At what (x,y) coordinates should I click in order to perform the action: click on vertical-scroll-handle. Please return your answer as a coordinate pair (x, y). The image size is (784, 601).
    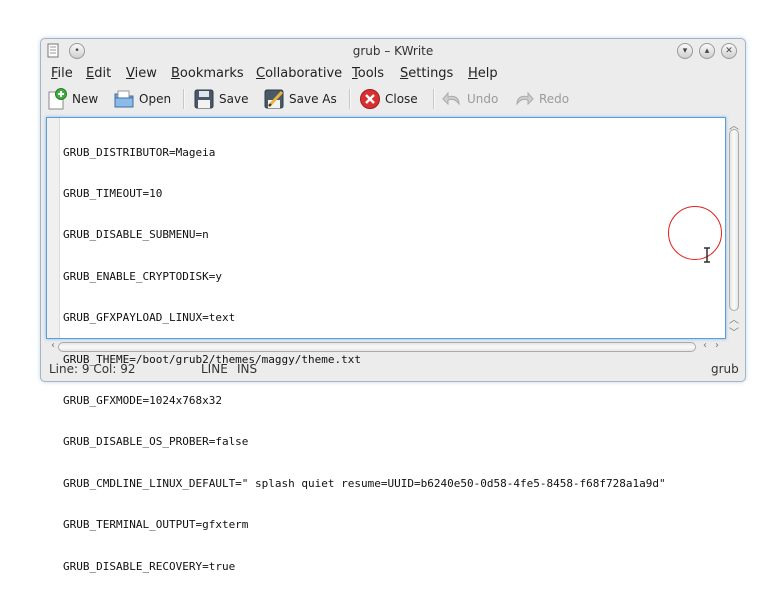
    Looking at the image, I should click on (734, 220).